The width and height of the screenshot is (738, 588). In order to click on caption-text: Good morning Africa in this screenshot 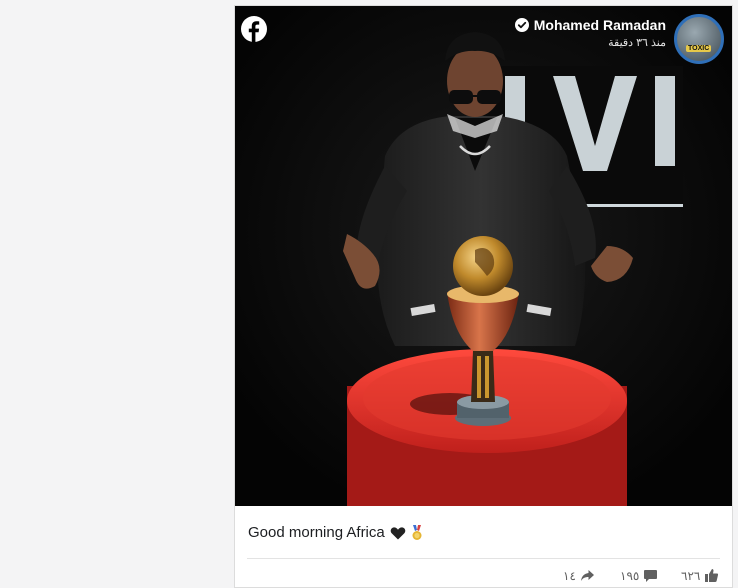, I will do `click(316, 532)`.